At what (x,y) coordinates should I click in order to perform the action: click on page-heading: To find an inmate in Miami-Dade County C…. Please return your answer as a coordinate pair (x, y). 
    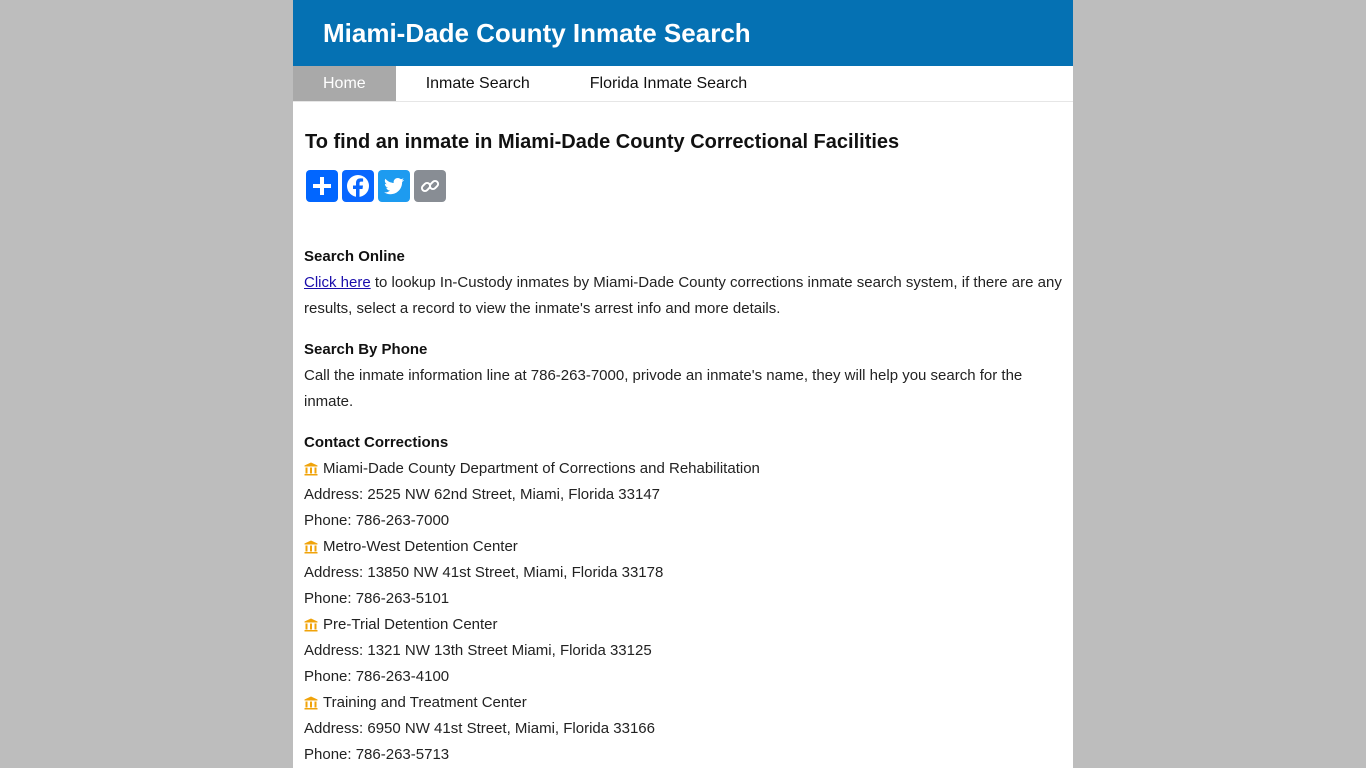
    Looking at the image, I should click on (602, 142).